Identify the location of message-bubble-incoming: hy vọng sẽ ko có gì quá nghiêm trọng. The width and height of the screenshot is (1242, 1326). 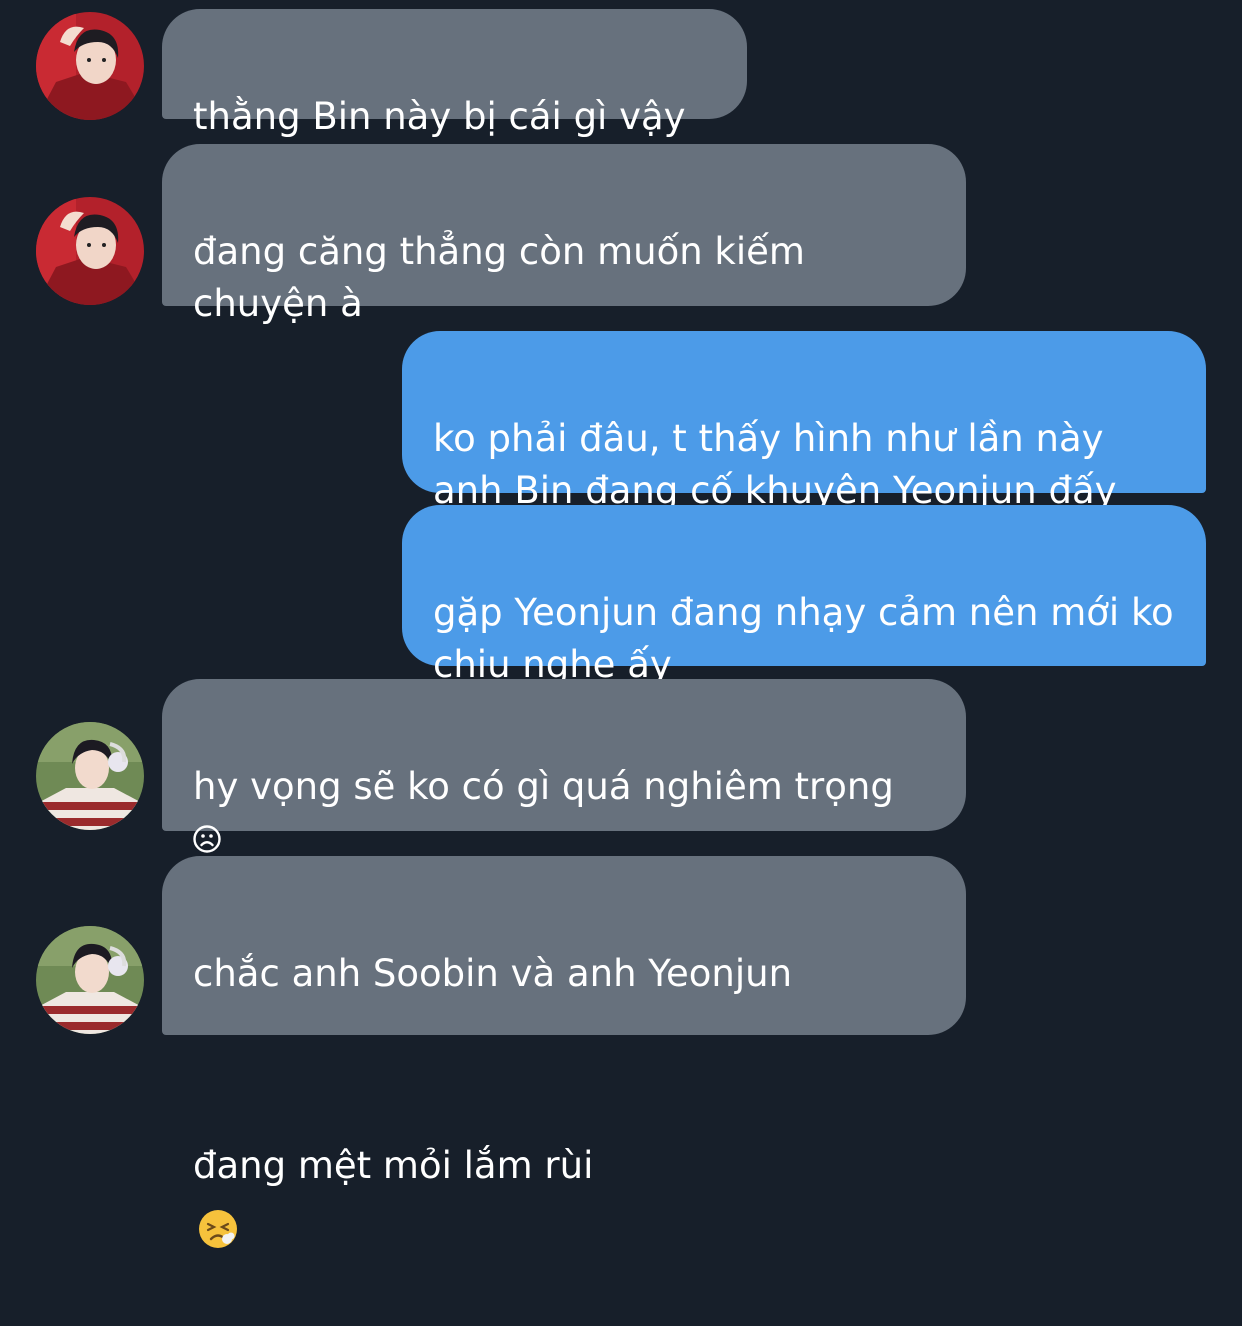
(564, 766).